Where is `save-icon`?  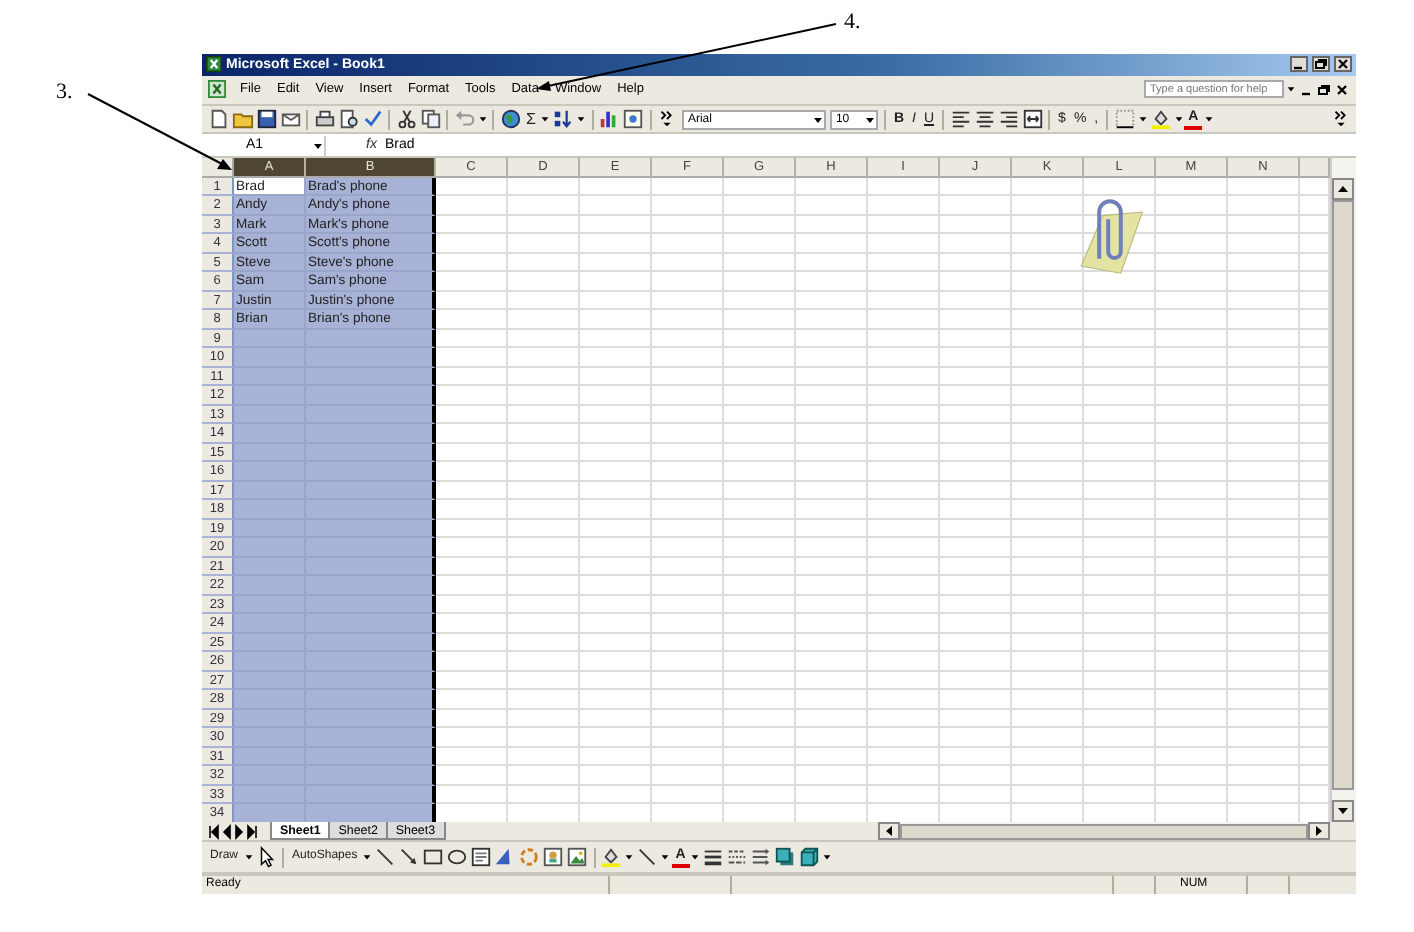 save-icon is located at coordinates (266, 119).